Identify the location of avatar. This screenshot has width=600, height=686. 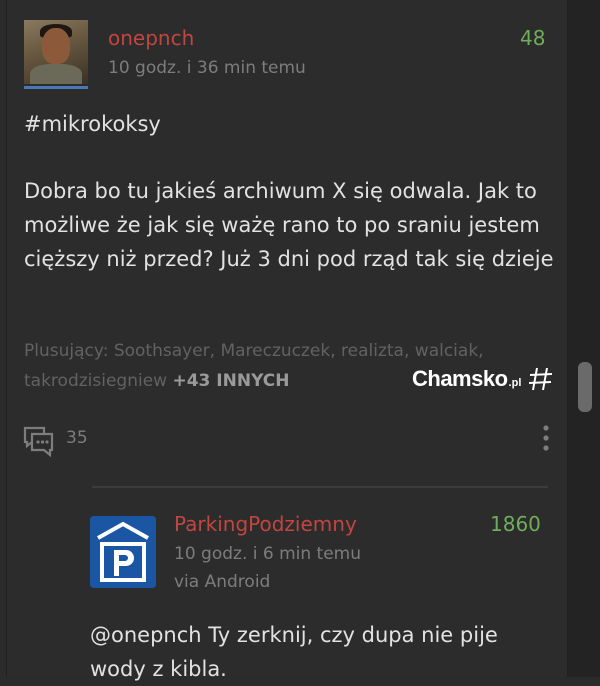
(56, 52).